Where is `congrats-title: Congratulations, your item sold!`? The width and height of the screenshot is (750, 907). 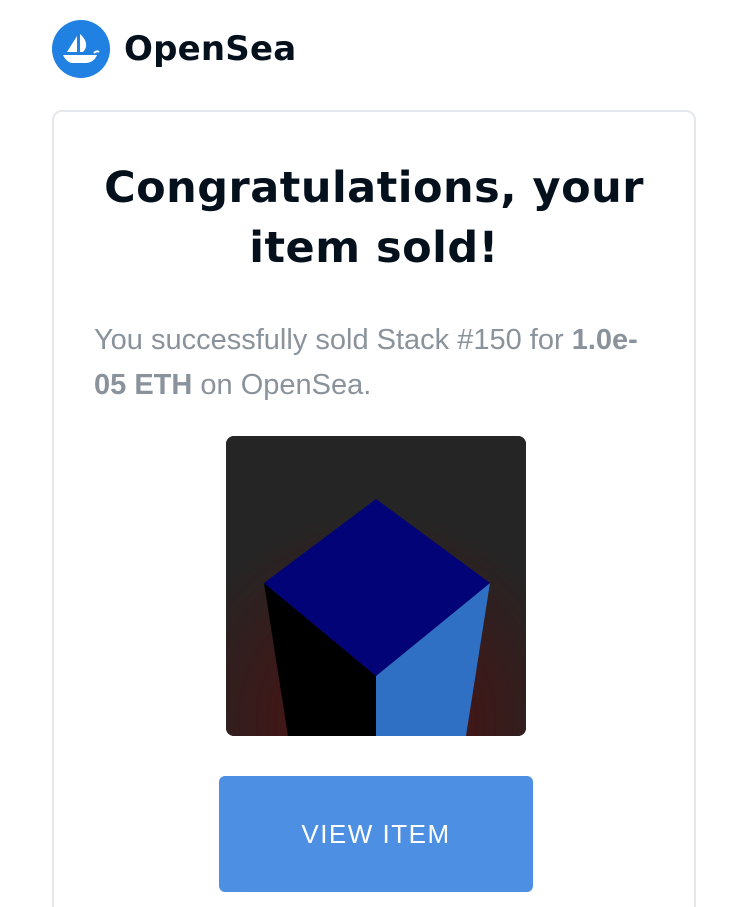 congrats-title: Congratulations, your item sold! is located at coordinates (374, 218).